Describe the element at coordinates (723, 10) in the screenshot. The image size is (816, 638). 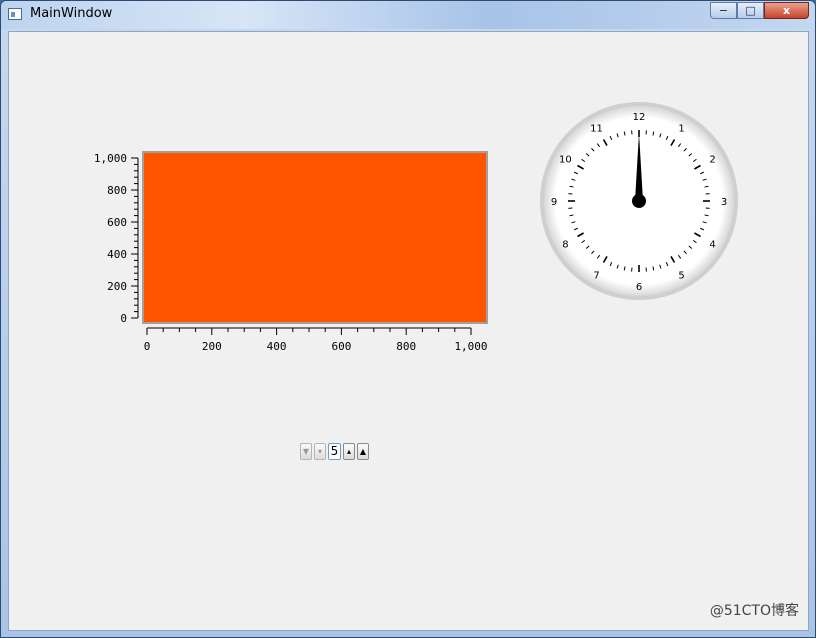
I see `minimize-button: −` at that location.